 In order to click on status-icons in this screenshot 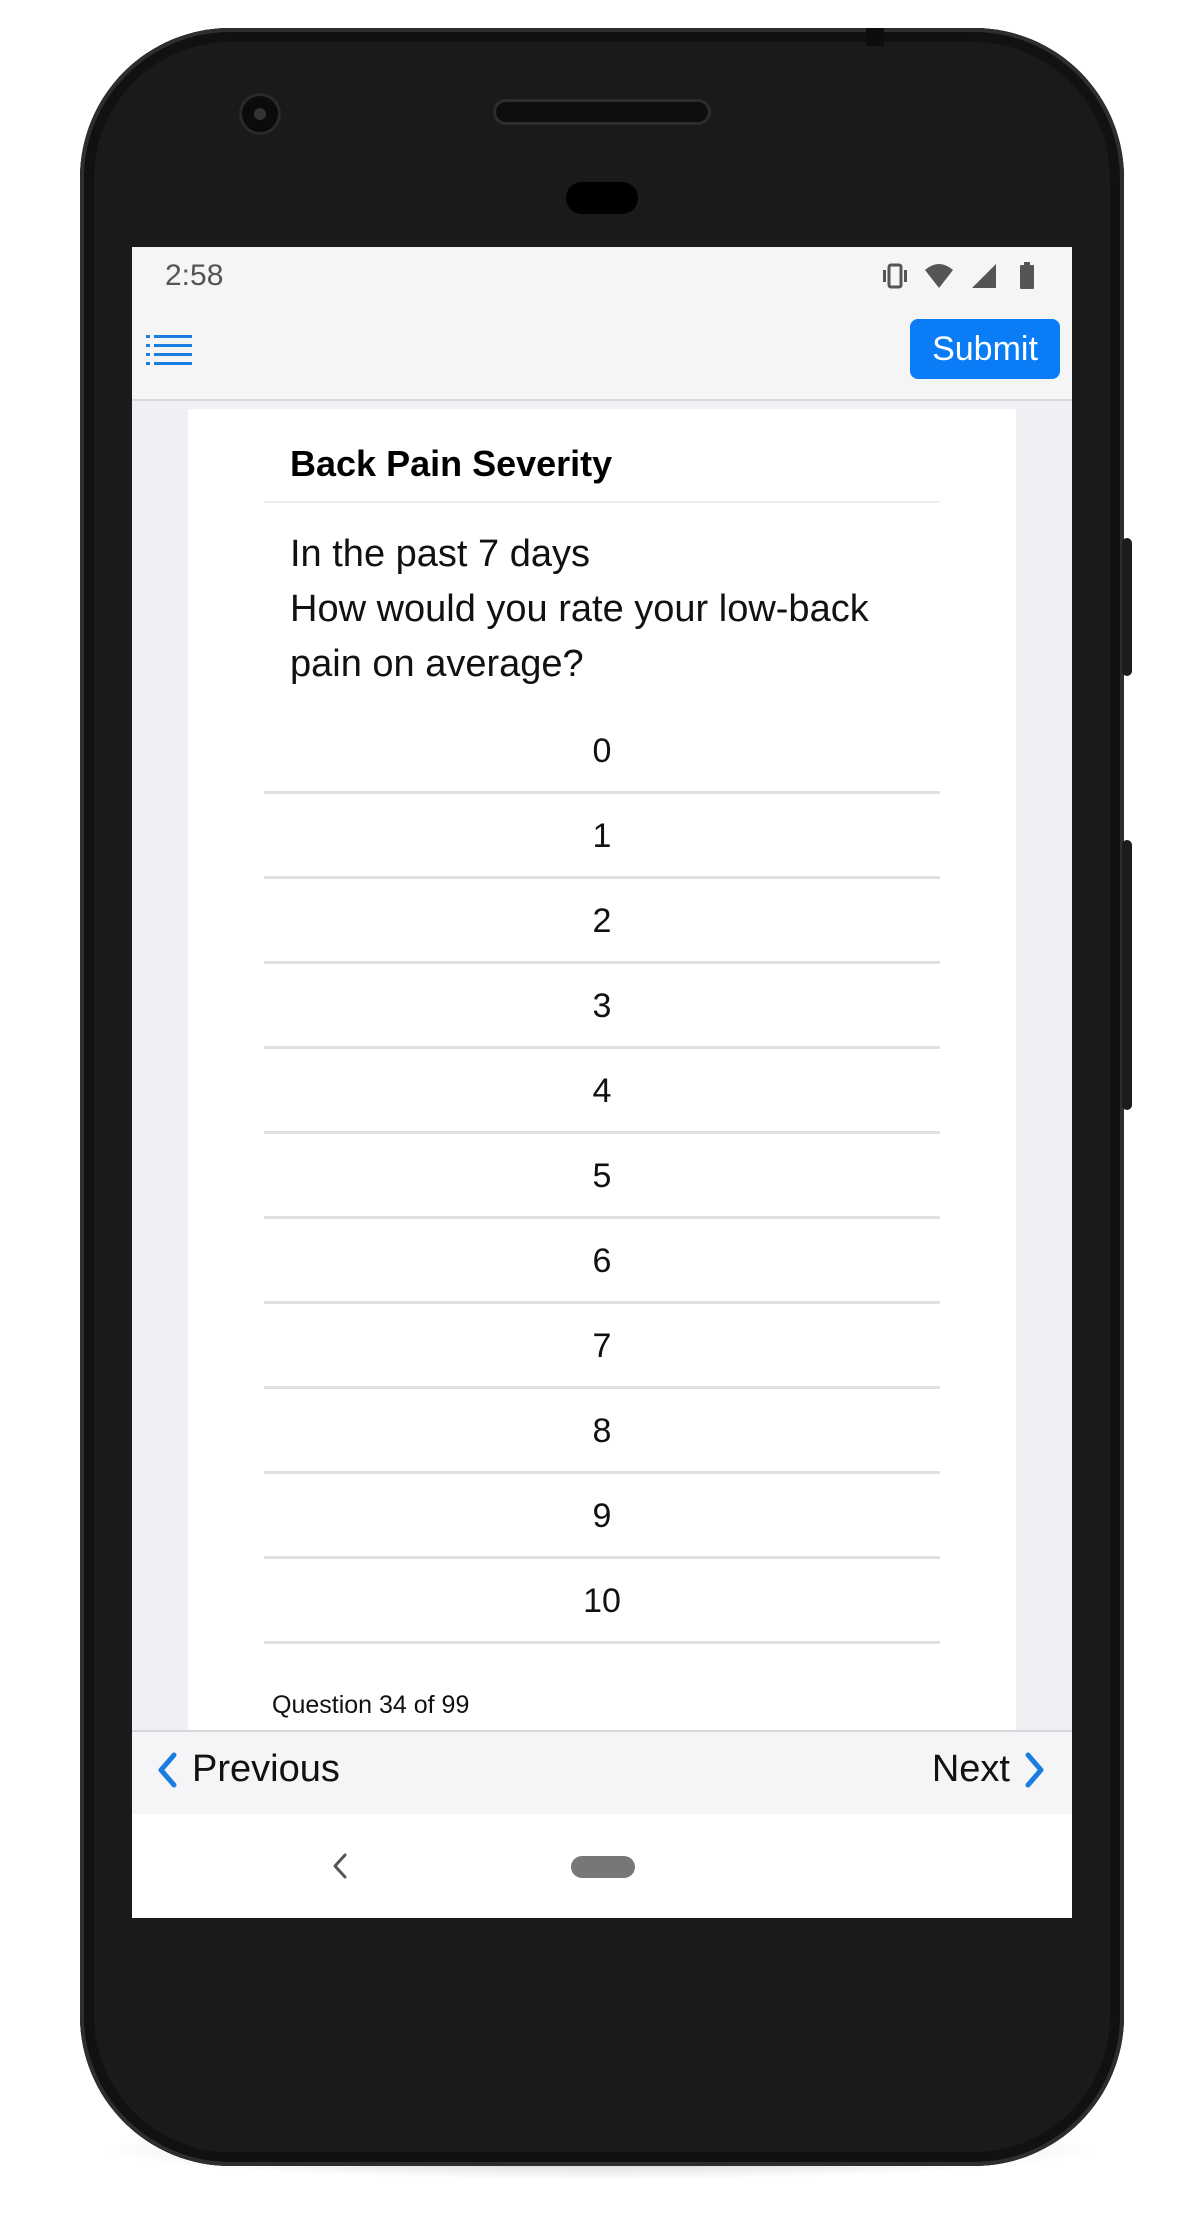, I will do `click(961, 276)`.